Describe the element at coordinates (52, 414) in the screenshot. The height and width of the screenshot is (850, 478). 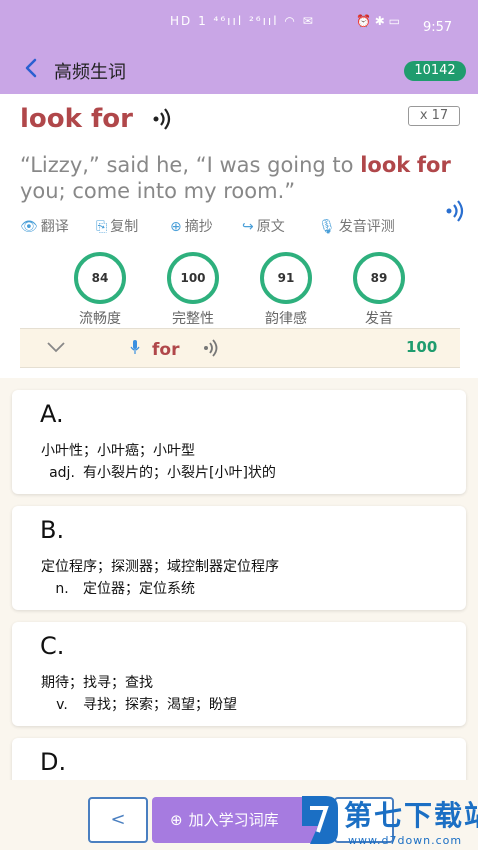
I see `option-letter: A.` at that location.